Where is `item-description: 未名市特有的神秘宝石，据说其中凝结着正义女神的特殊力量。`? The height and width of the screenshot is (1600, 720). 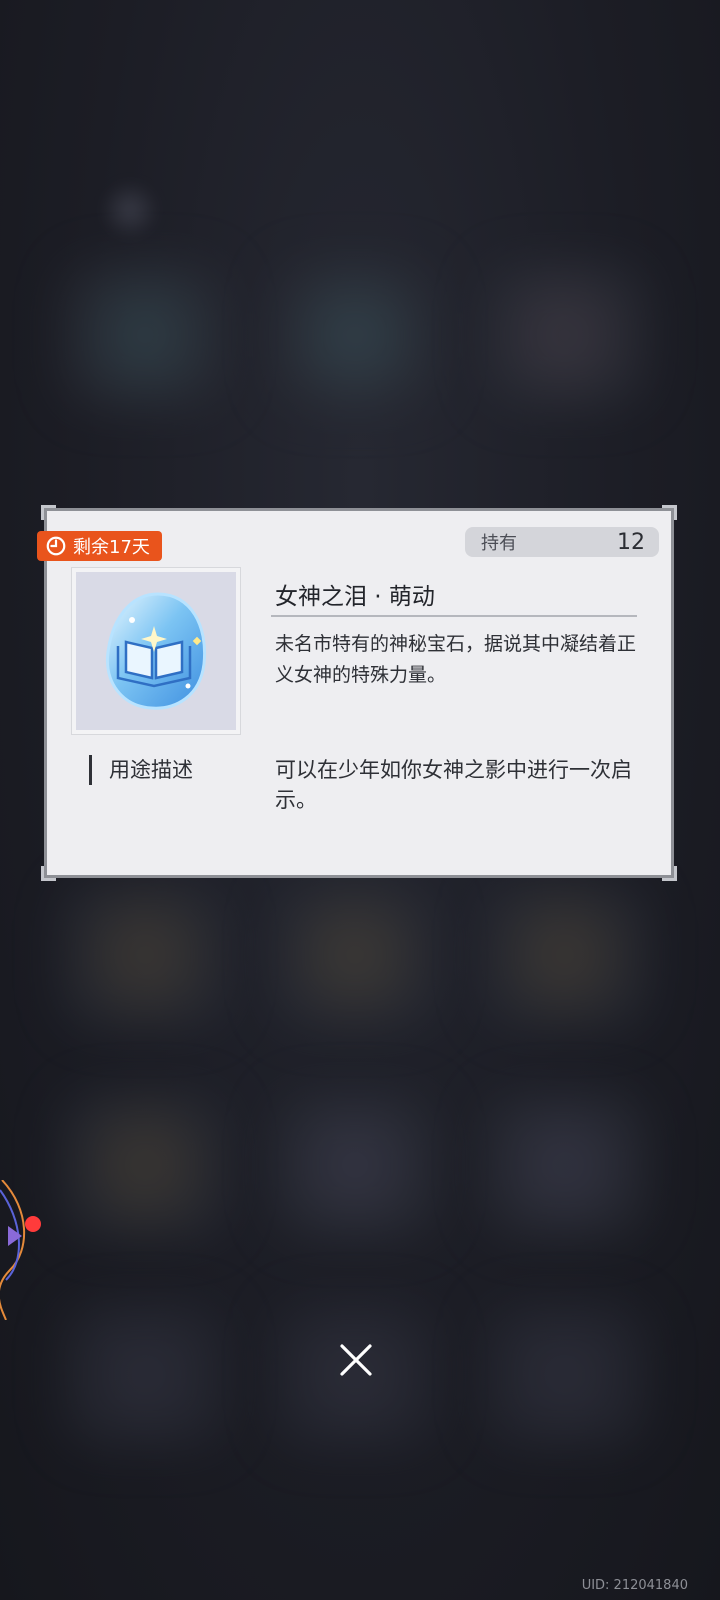
item-description: 未名市特有的神秘宝石，据说其中凝结着正义女神的特殊力量。 is located at coordinates (456, 659).